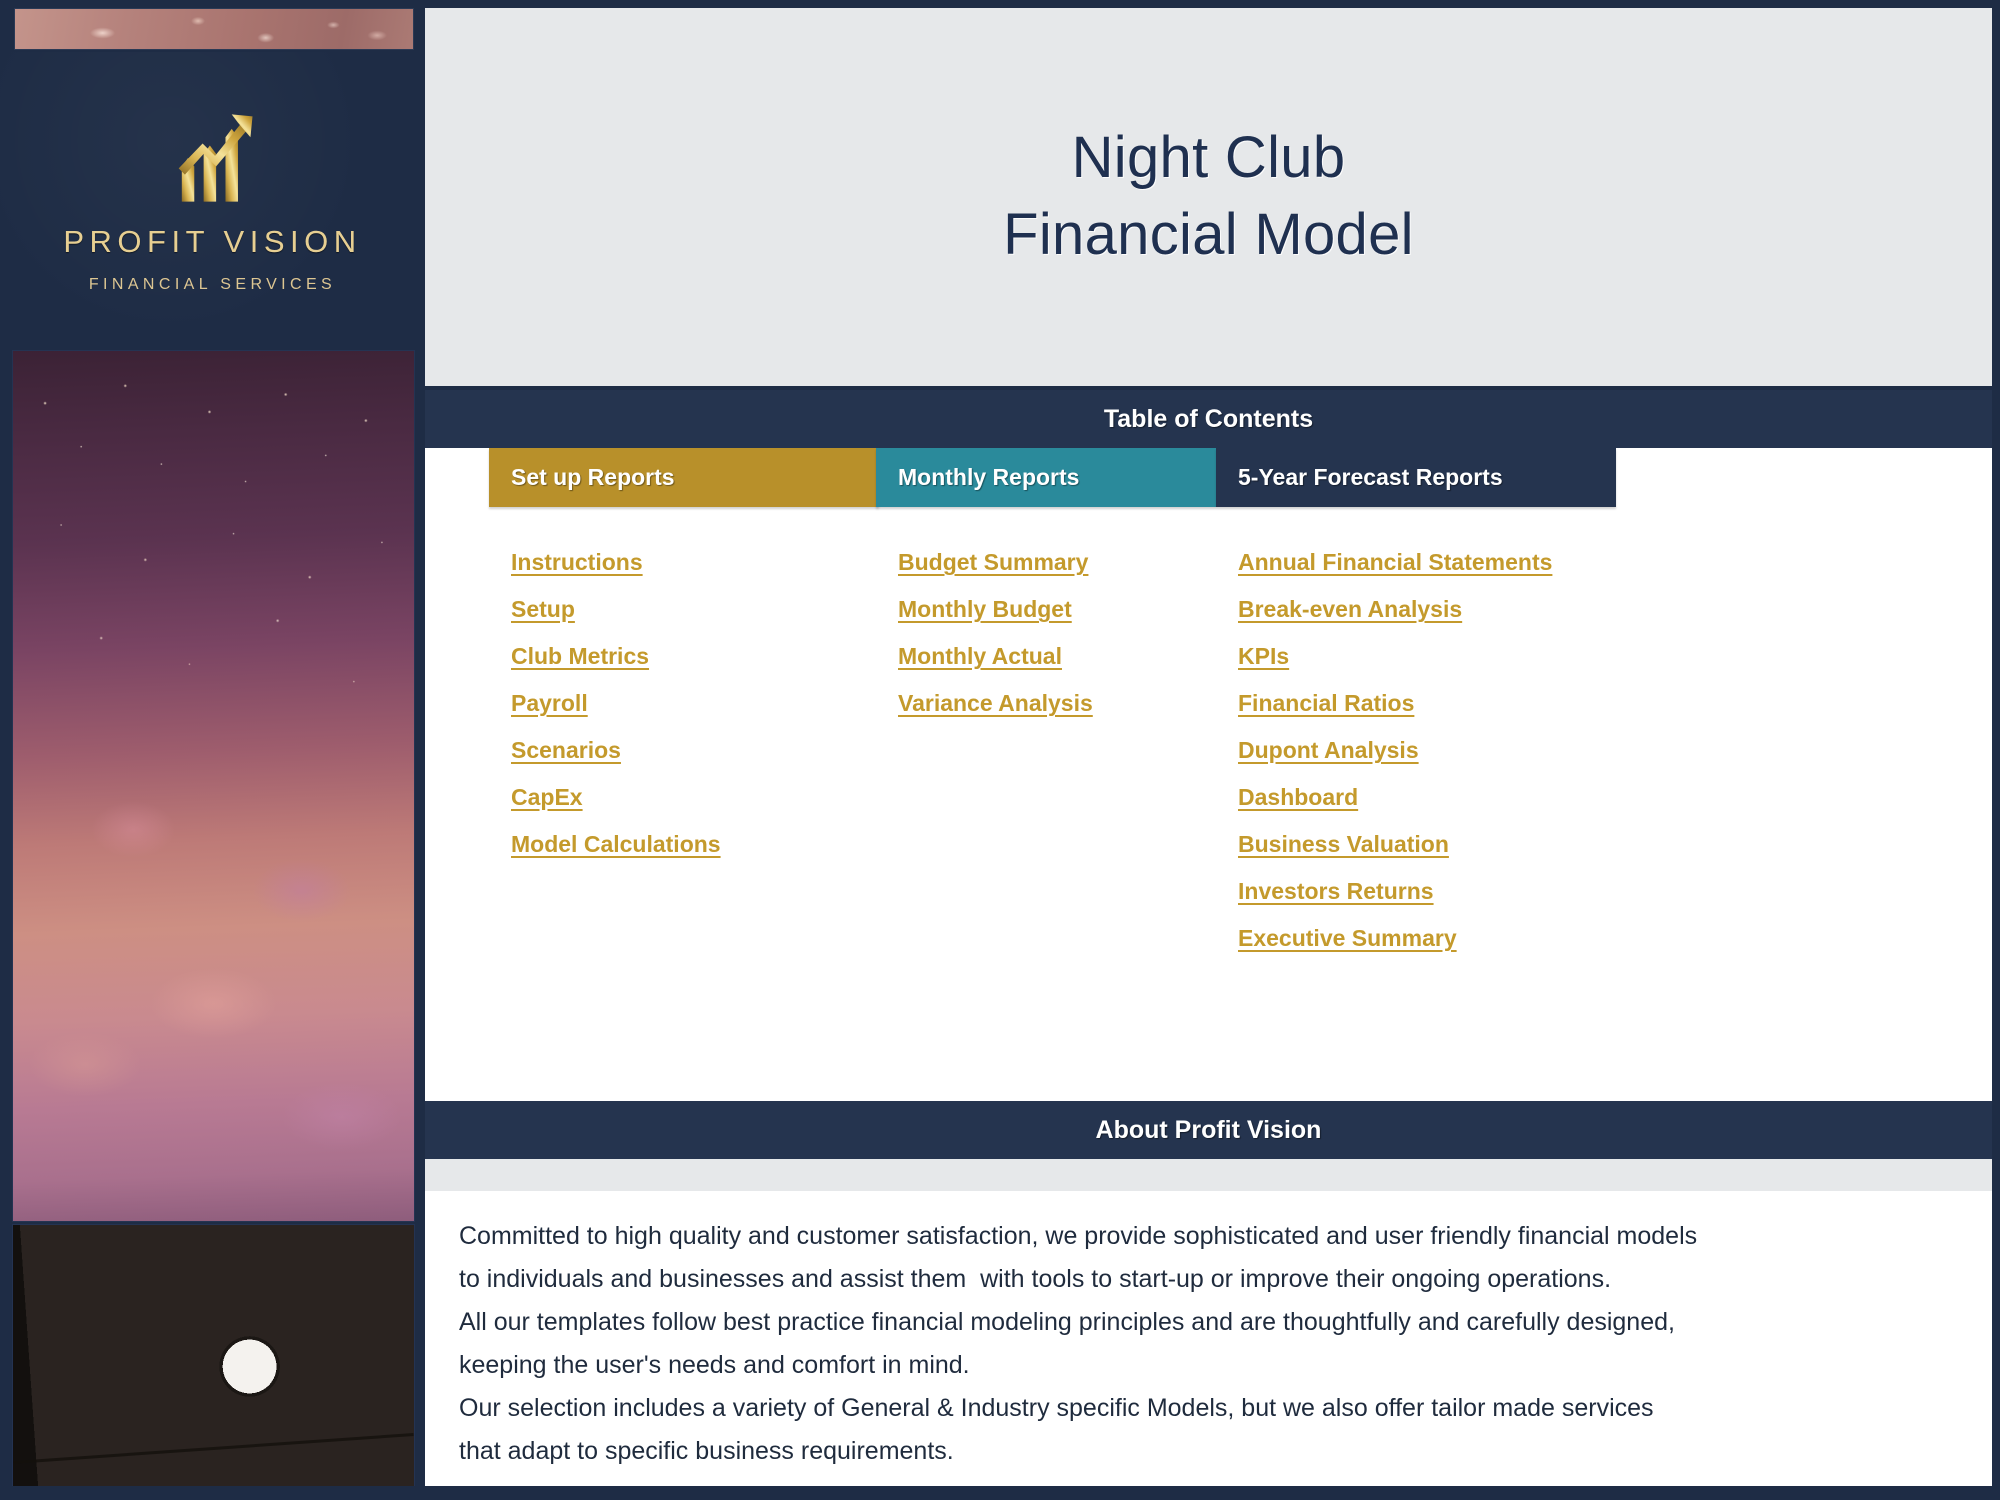  I want to click on toc-link-monthly-budget: Monthly Budget, so click(985, 609).